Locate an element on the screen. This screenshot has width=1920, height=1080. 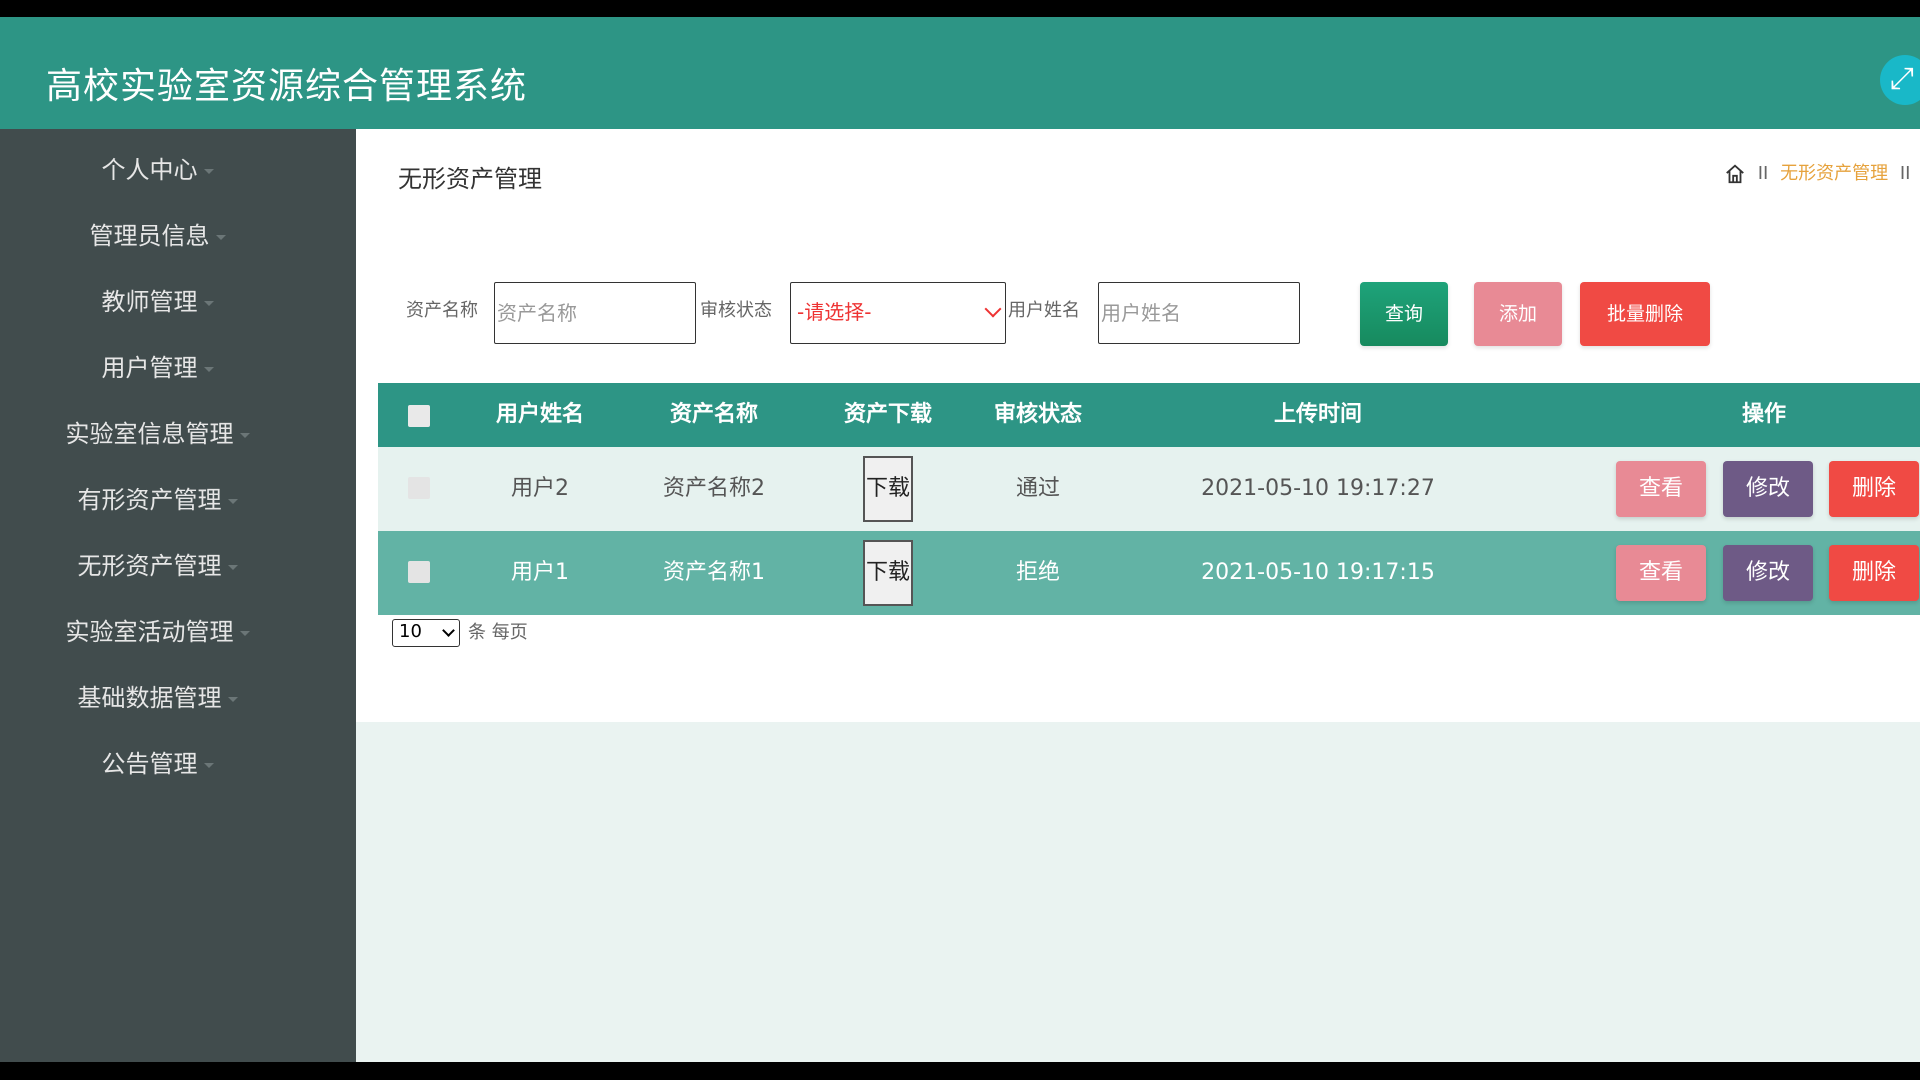
sidebar-item-user-management: 用户管理 is located at coordinates (157, 368).